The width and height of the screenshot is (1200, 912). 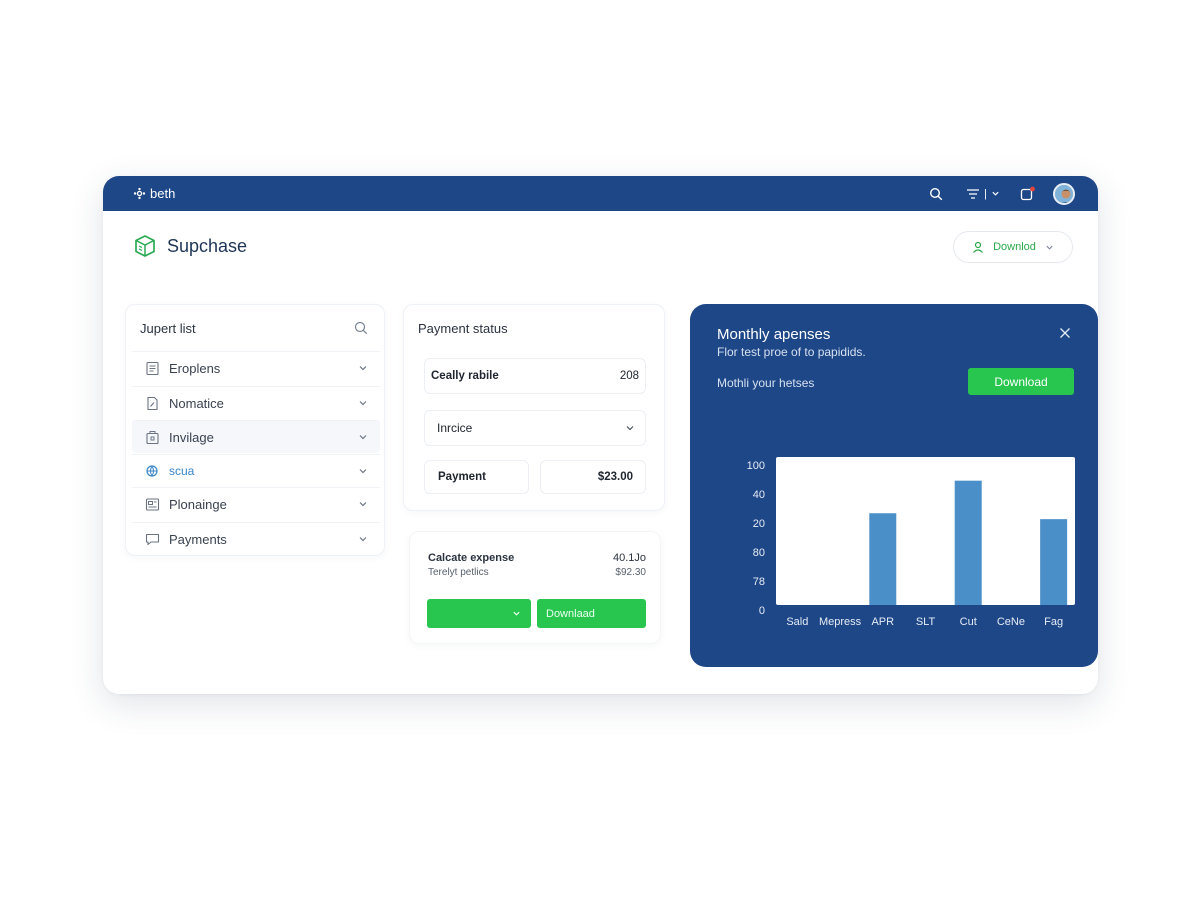 What do you see at coordinates (145, 246) in the screenshot?
I see `package-icon` at bounding box center [145, 246].